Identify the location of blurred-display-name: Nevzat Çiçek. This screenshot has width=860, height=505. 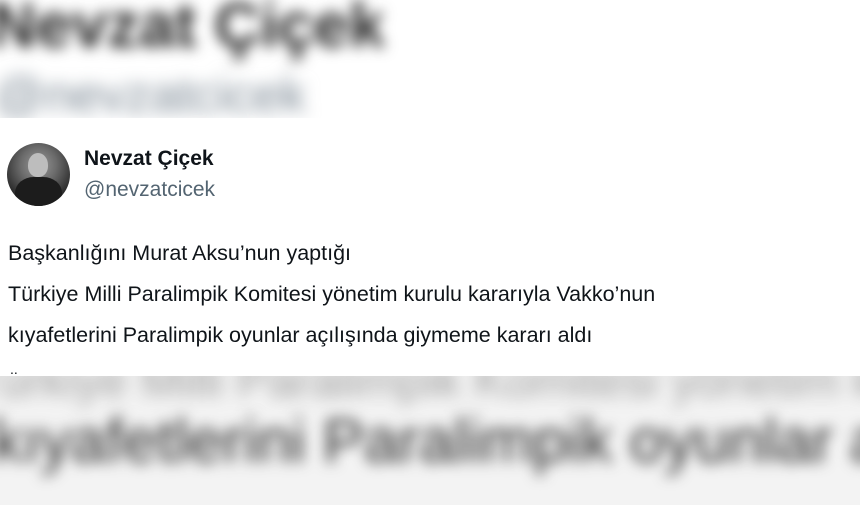
(192, 30).